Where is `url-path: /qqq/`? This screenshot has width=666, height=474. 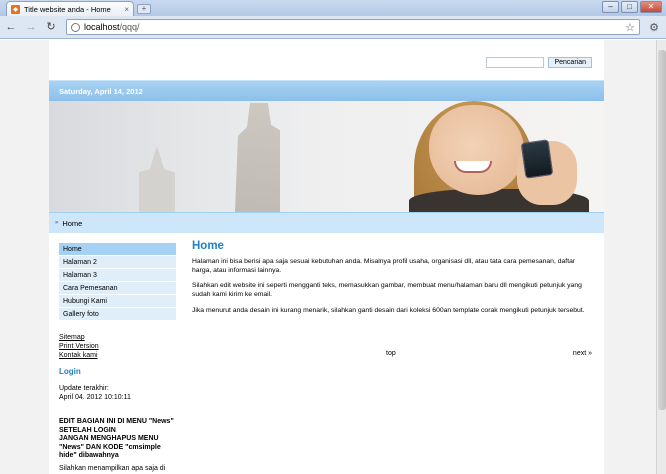 url-path: /qqq/ is located at coordinates (129, 27).